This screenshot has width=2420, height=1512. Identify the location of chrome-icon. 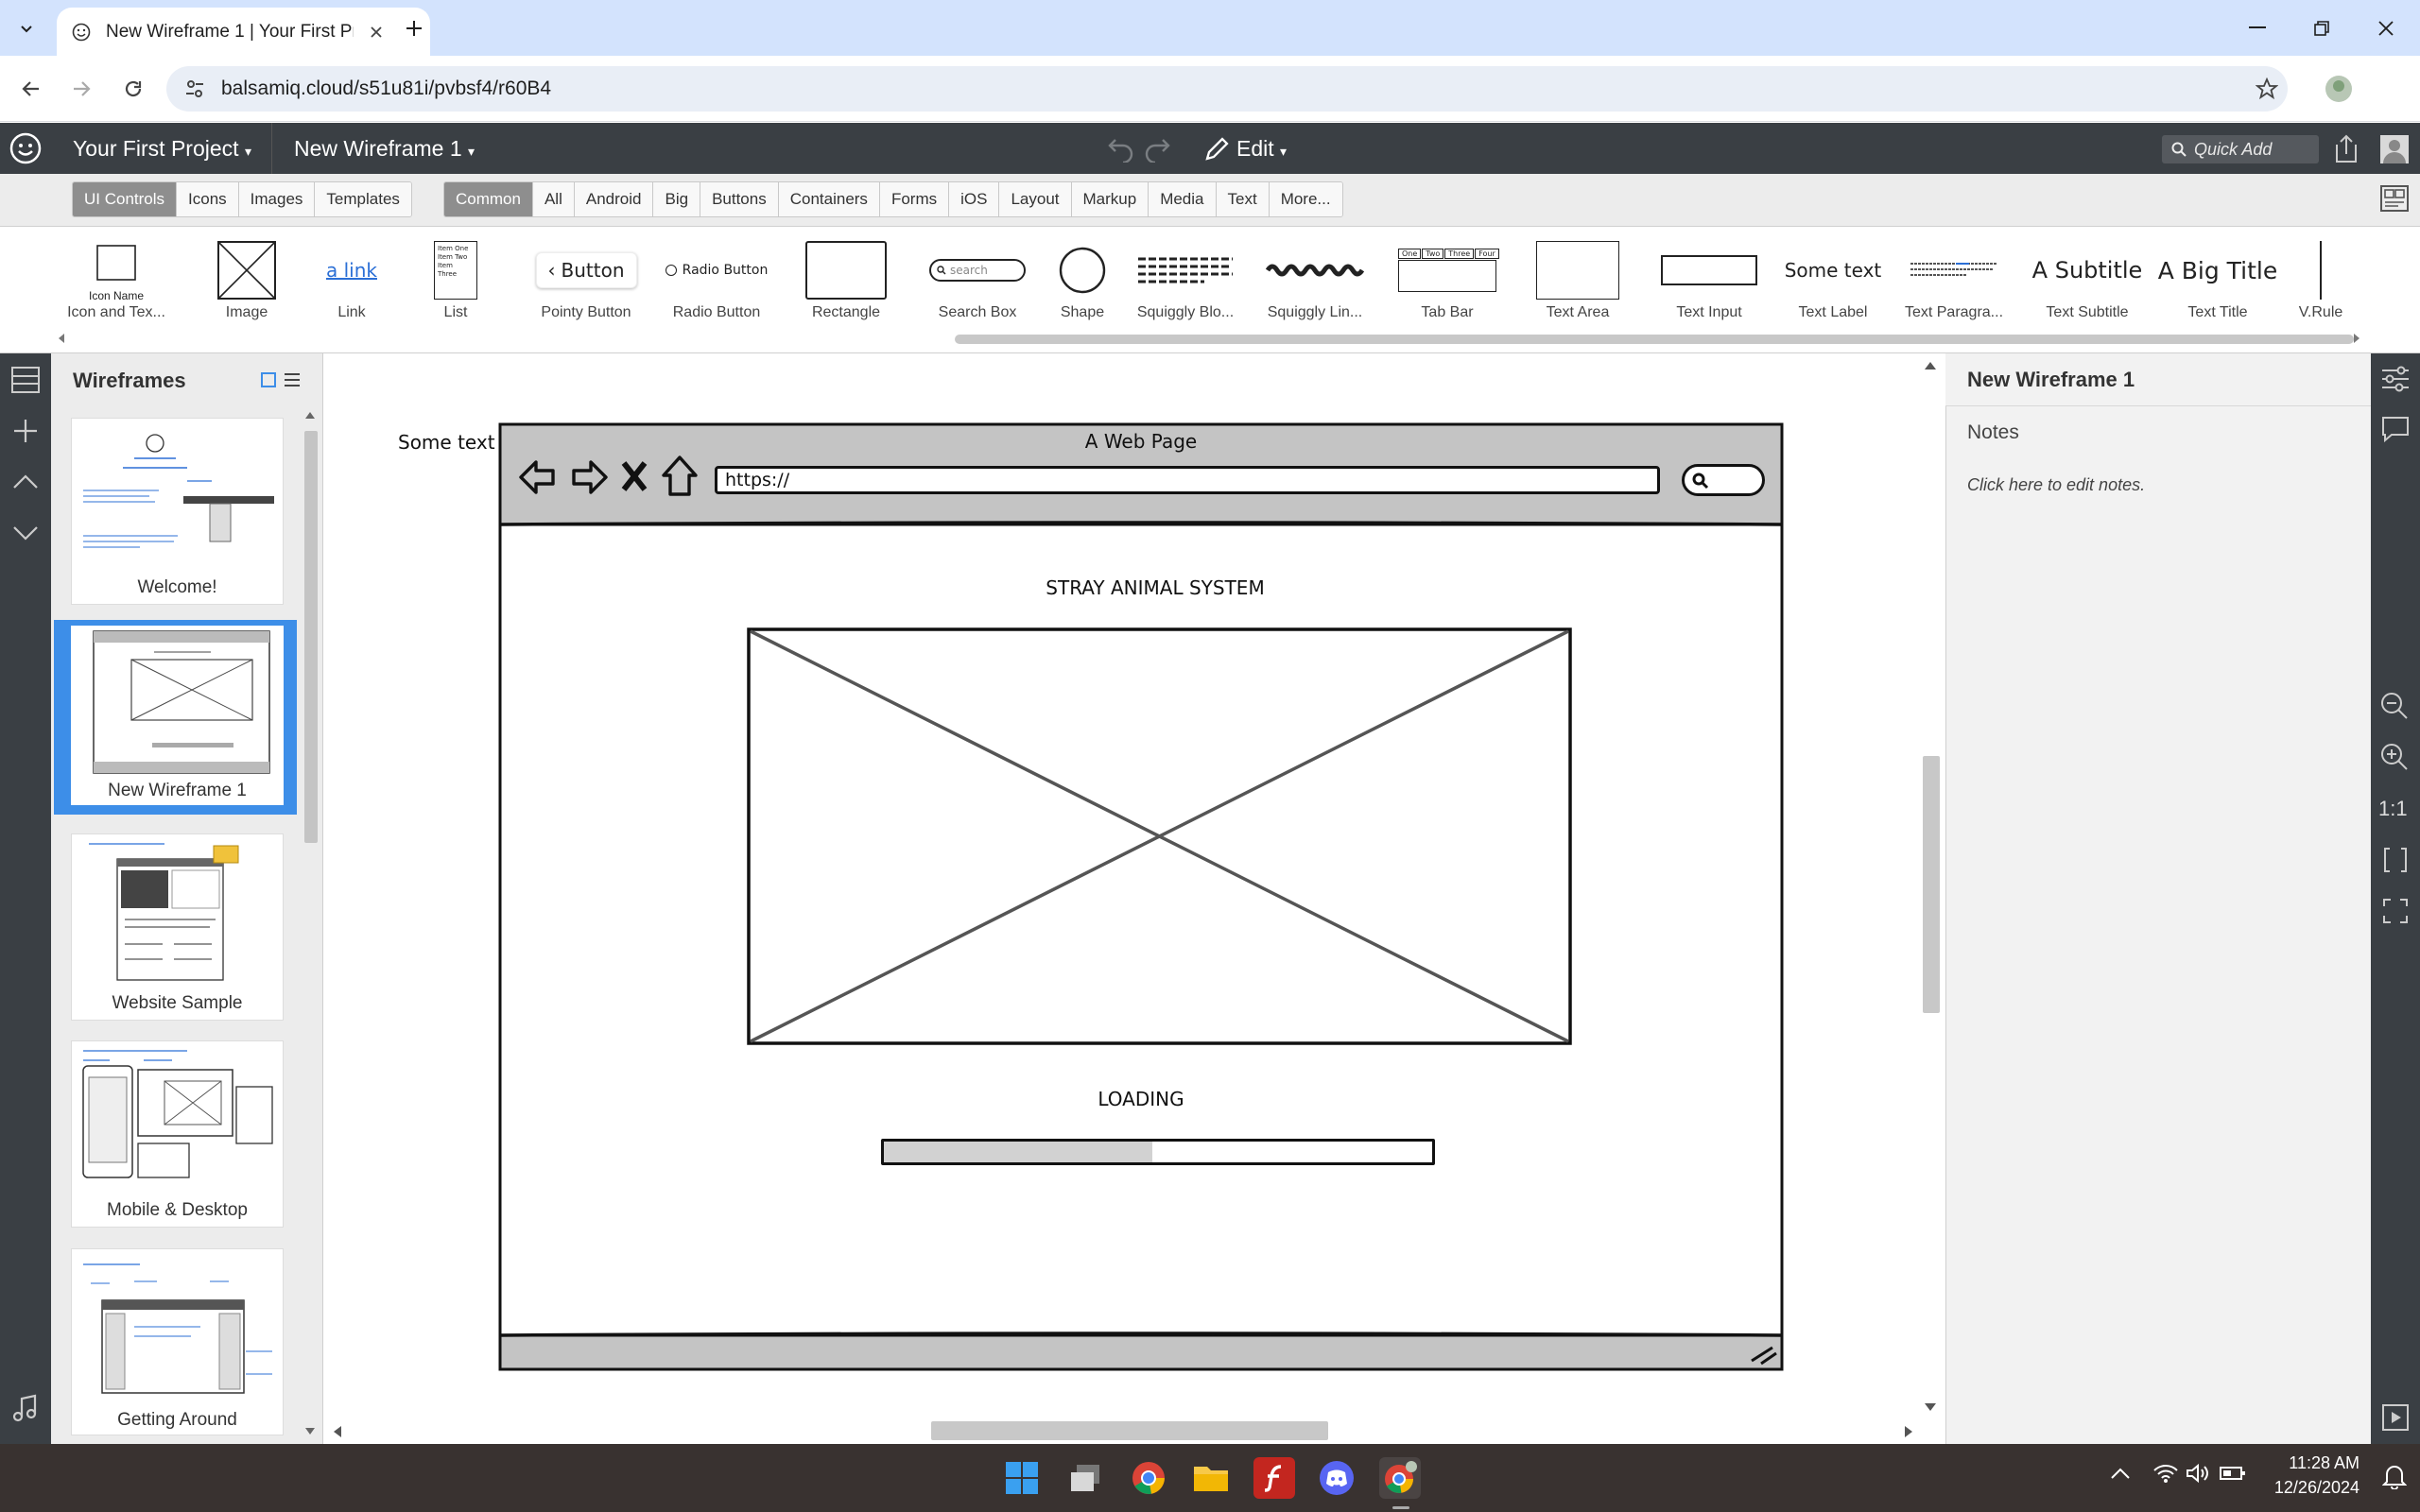
(1148, 1478).